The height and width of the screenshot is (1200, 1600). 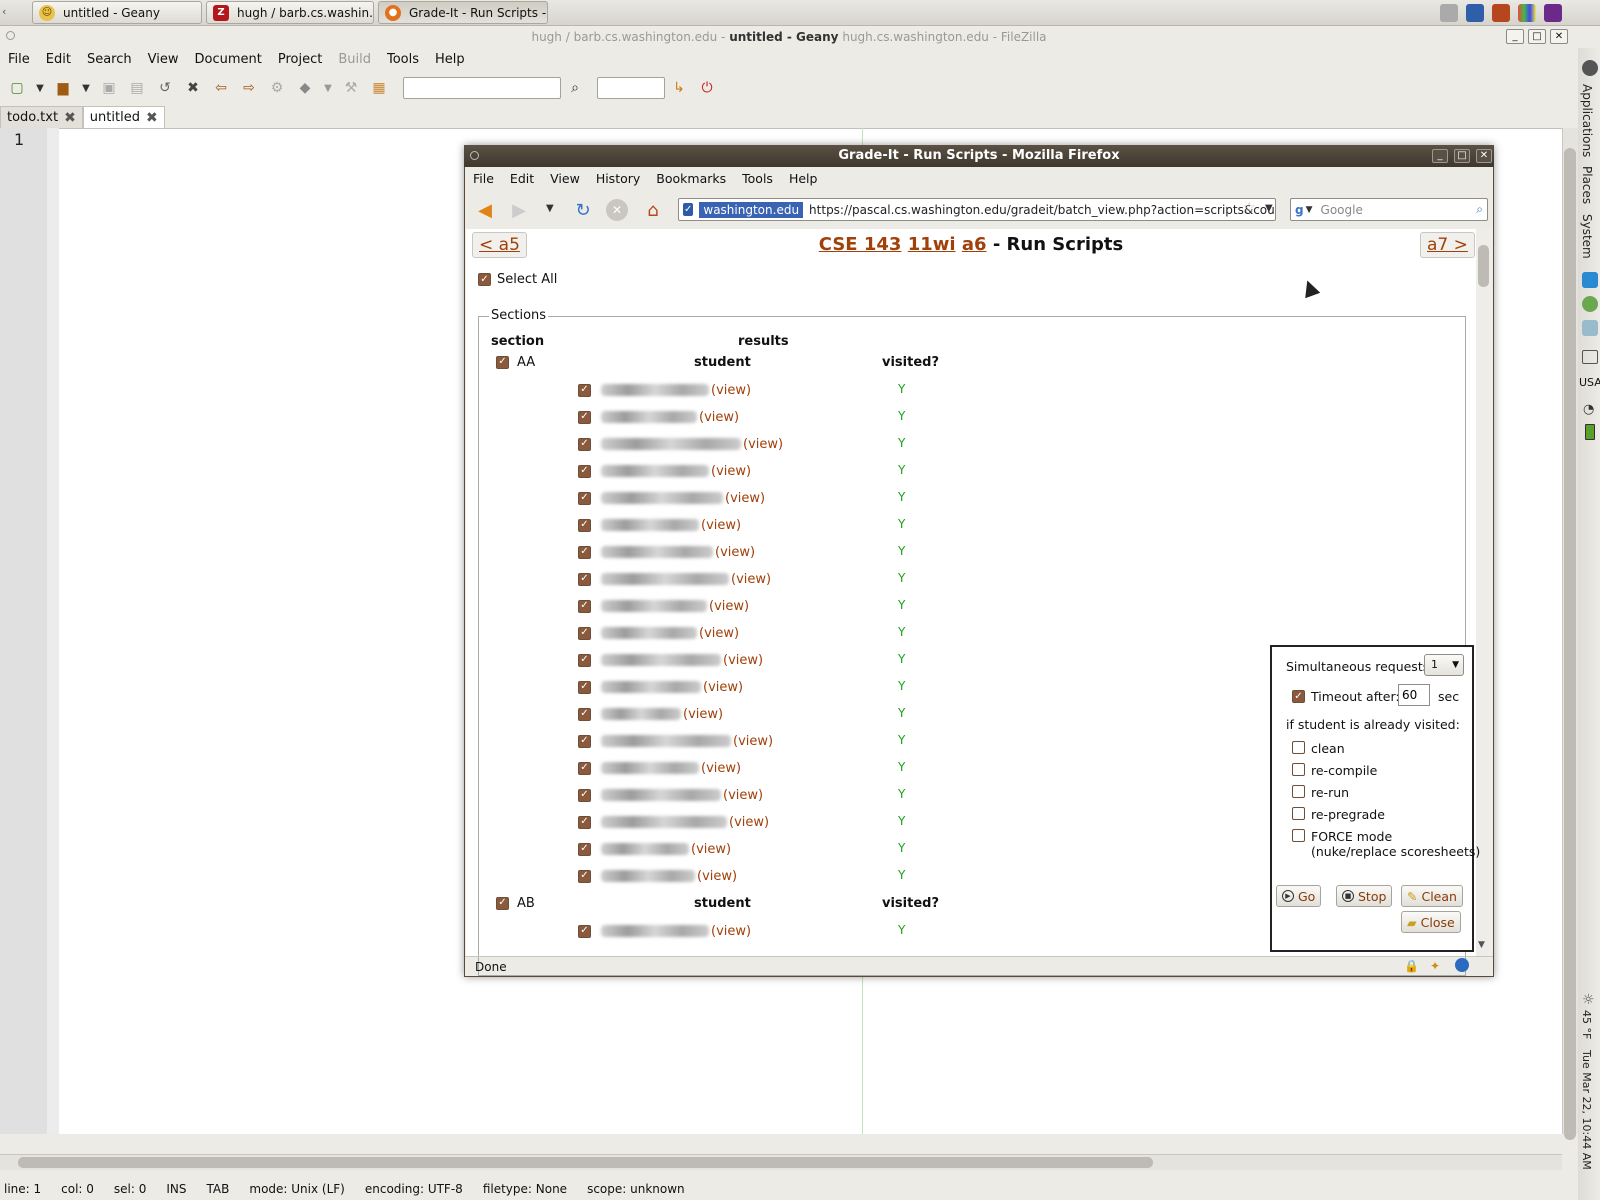 What do you see at coordinates (1475, 13) in the screenshot?
I see `app-launcher-icon` at bounding box center [1475, 13].